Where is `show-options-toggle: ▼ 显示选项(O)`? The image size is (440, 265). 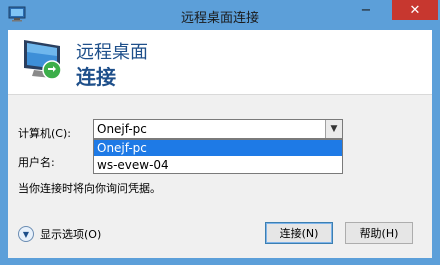
show-options-toggle: ▼ 显示选项(O) is located at coordinates (59, 234).